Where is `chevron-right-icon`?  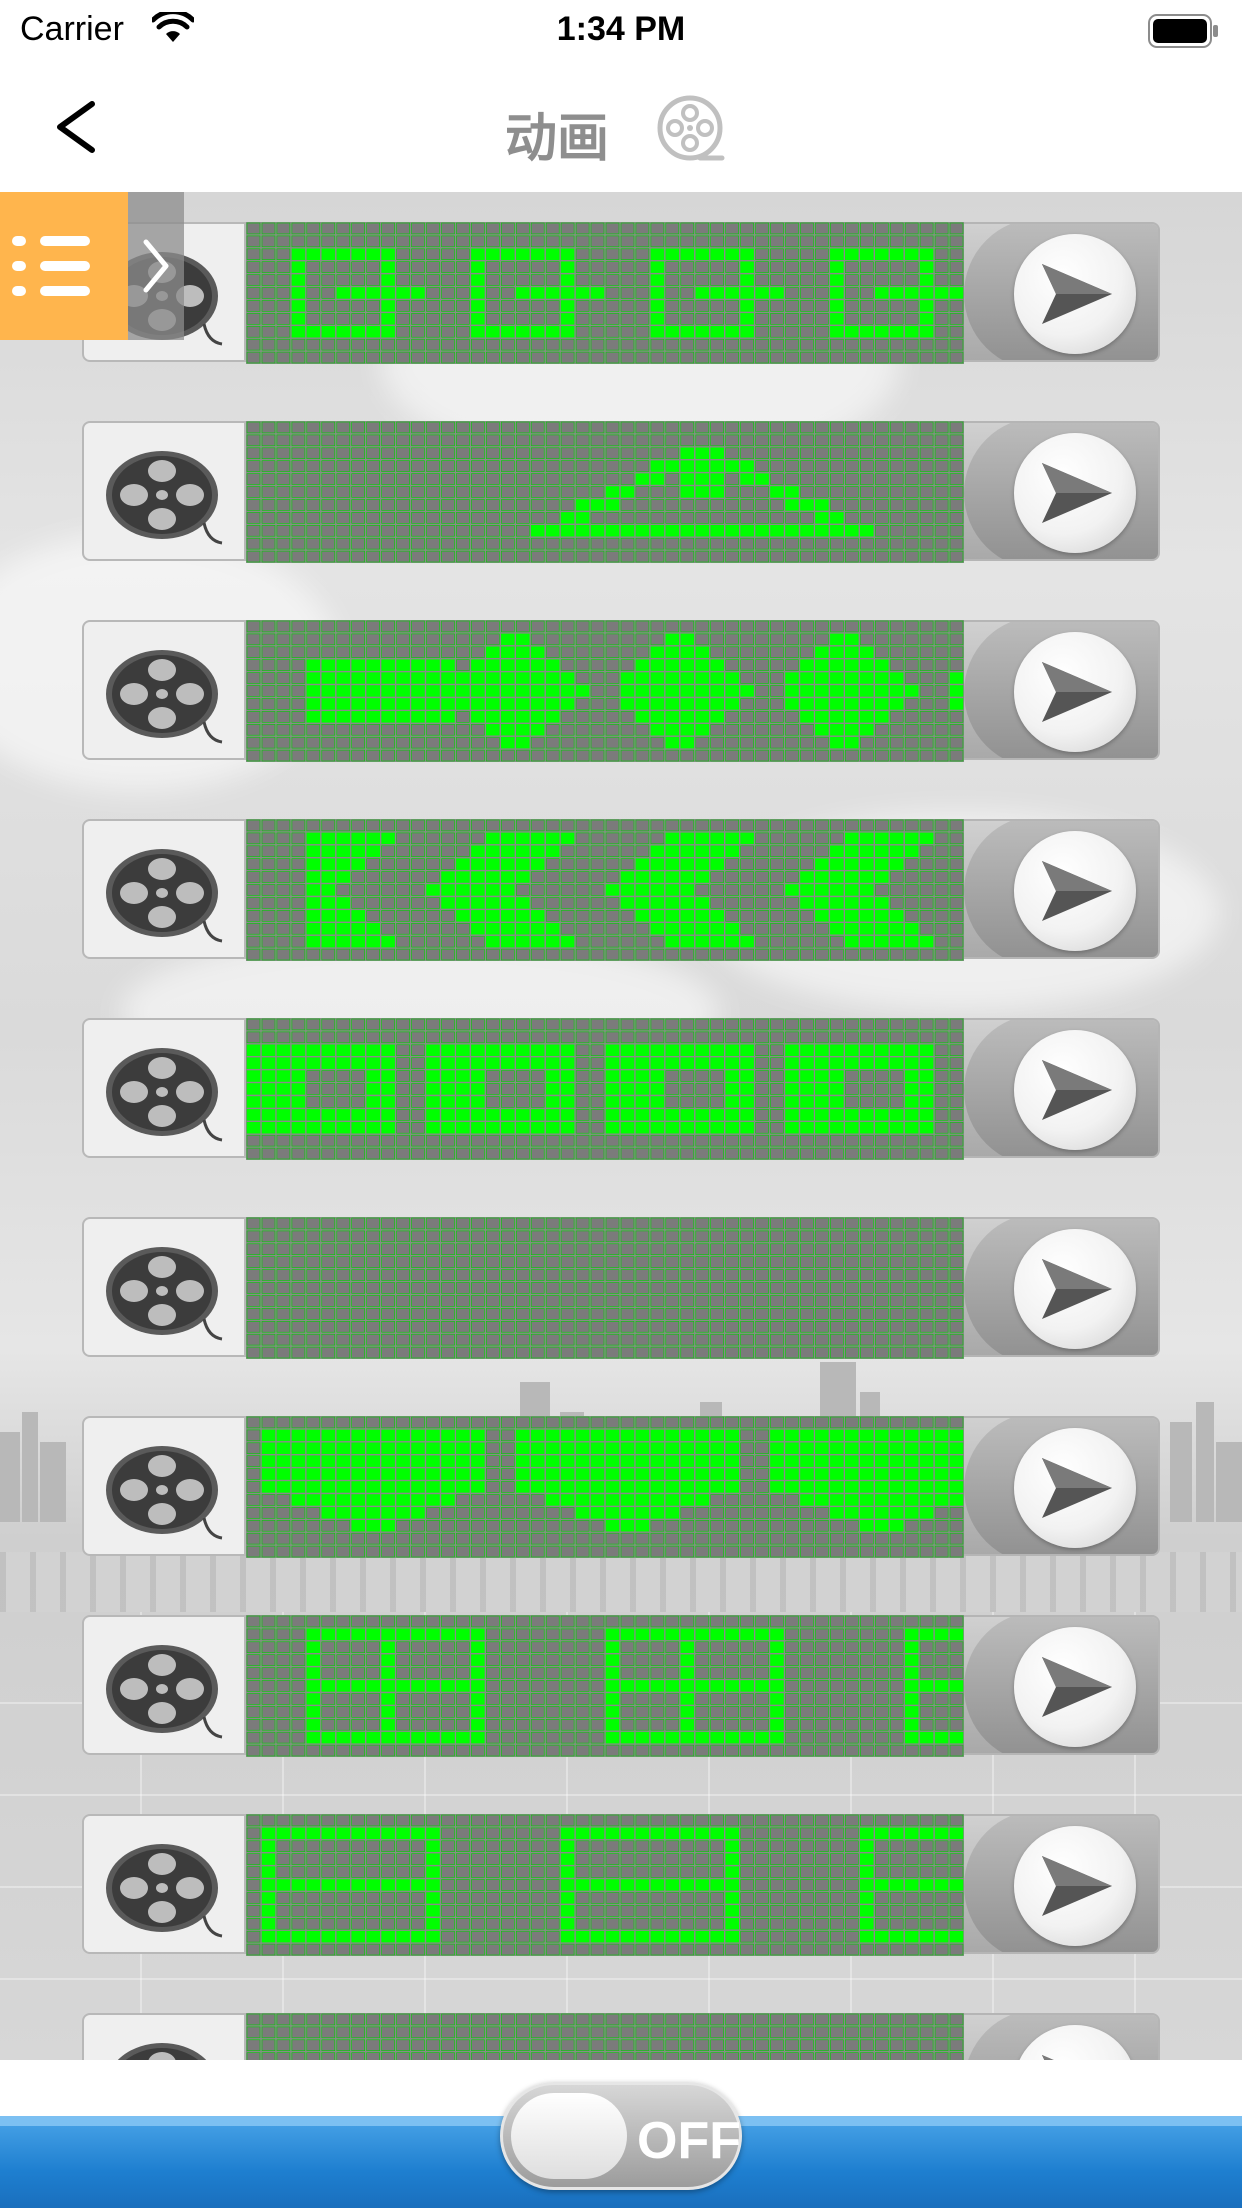
chevron-right-icon is located at coordinates (156, 266).